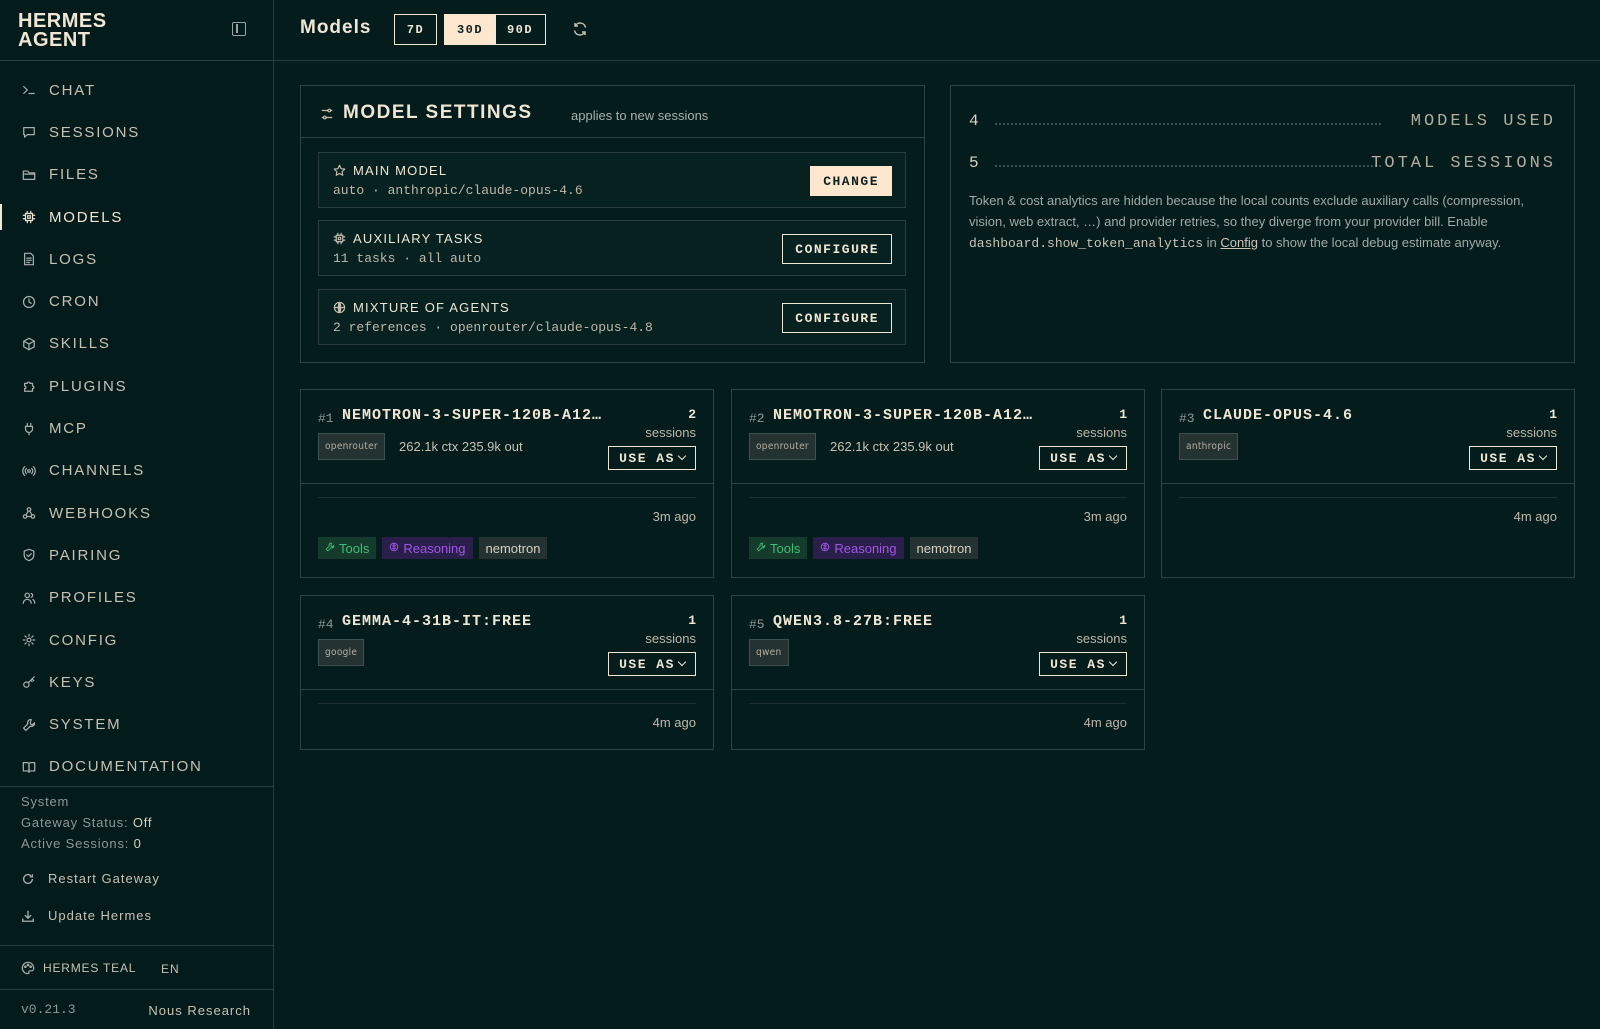 The height and width of the screenshot is (1029, 1600). I want to click on sidebar-item-plugins: PLUGINS, so click(136, 386).